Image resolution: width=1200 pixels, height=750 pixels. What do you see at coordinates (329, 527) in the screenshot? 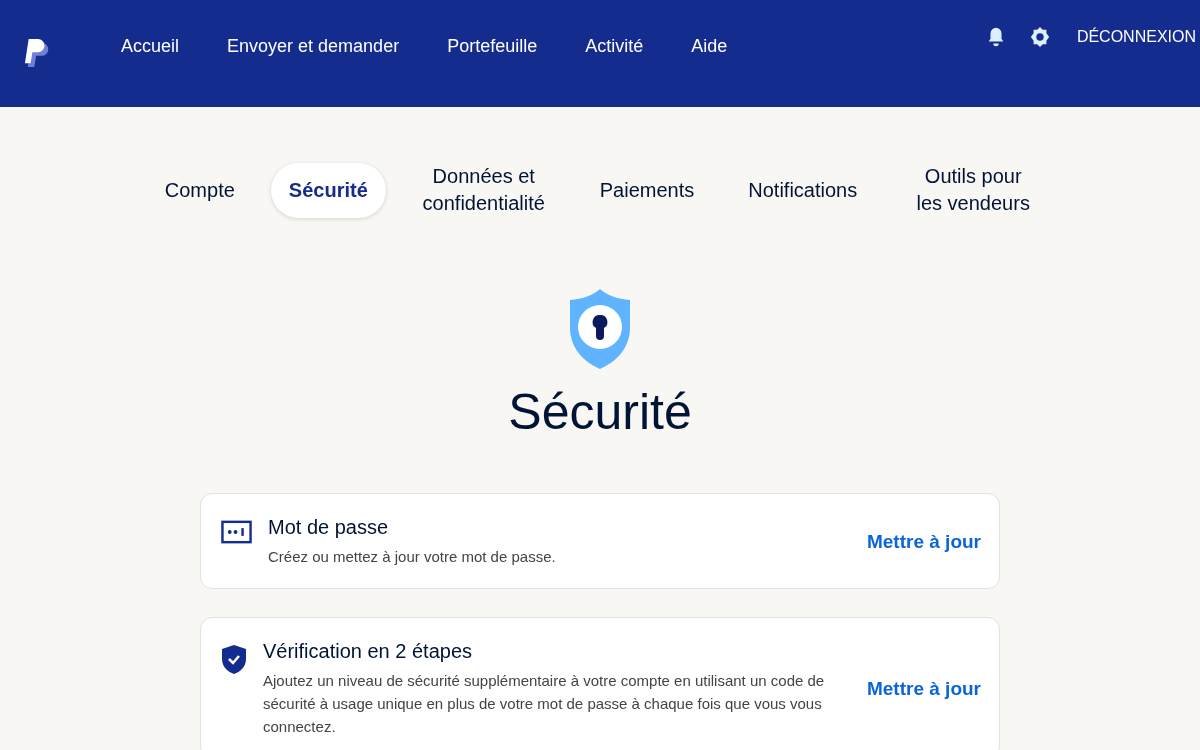
I see `card-title: Mot de passe` at bounding box center [329, 527].